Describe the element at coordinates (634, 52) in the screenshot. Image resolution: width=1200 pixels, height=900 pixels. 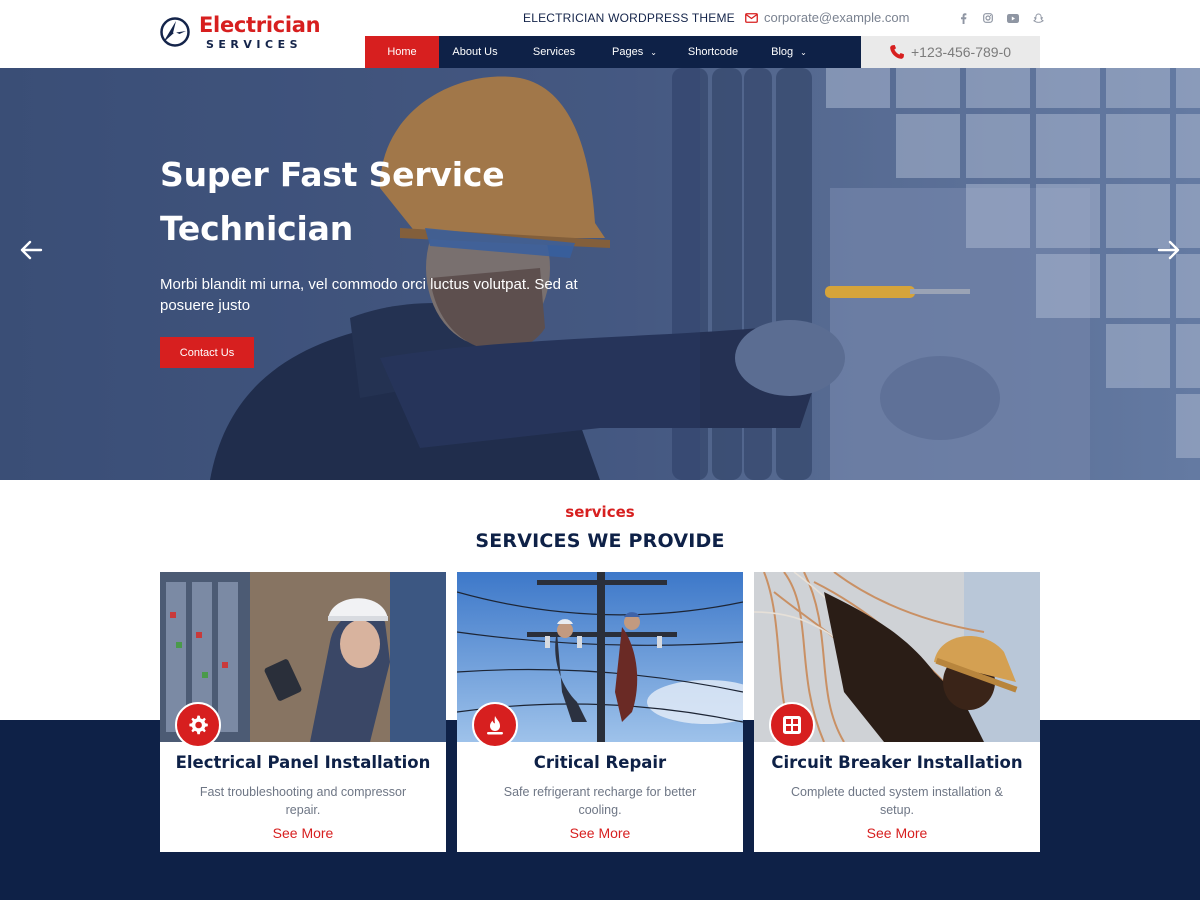
I see `nav-pages: Pages ⌄` at that location.